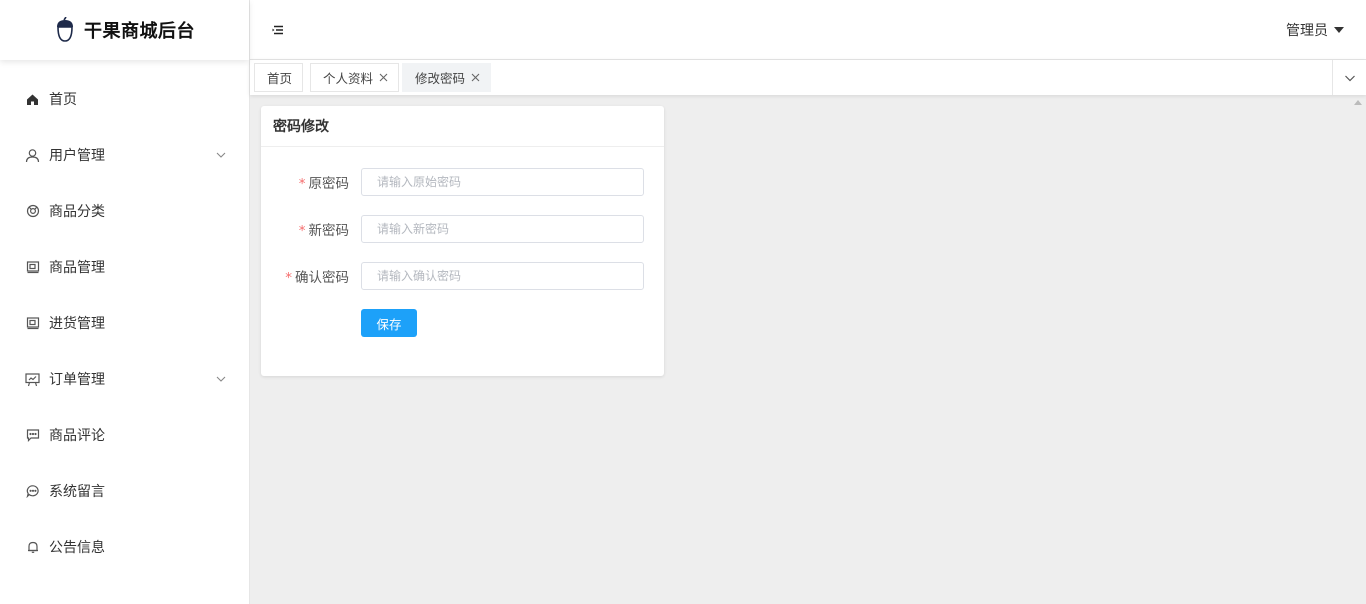 The height and width of the screenshot is (604, 1366). I want to click on form-row-new-password: * 新密码, so click(462, 229).